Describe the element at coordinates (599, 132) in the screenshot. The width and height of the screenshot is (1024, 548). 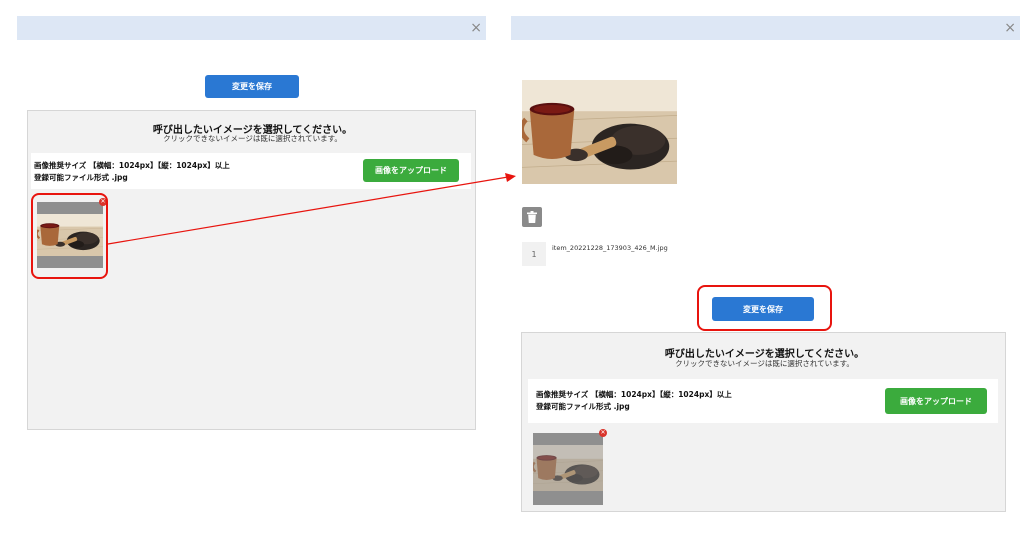
I see `right-selected-preview-image` at that location.